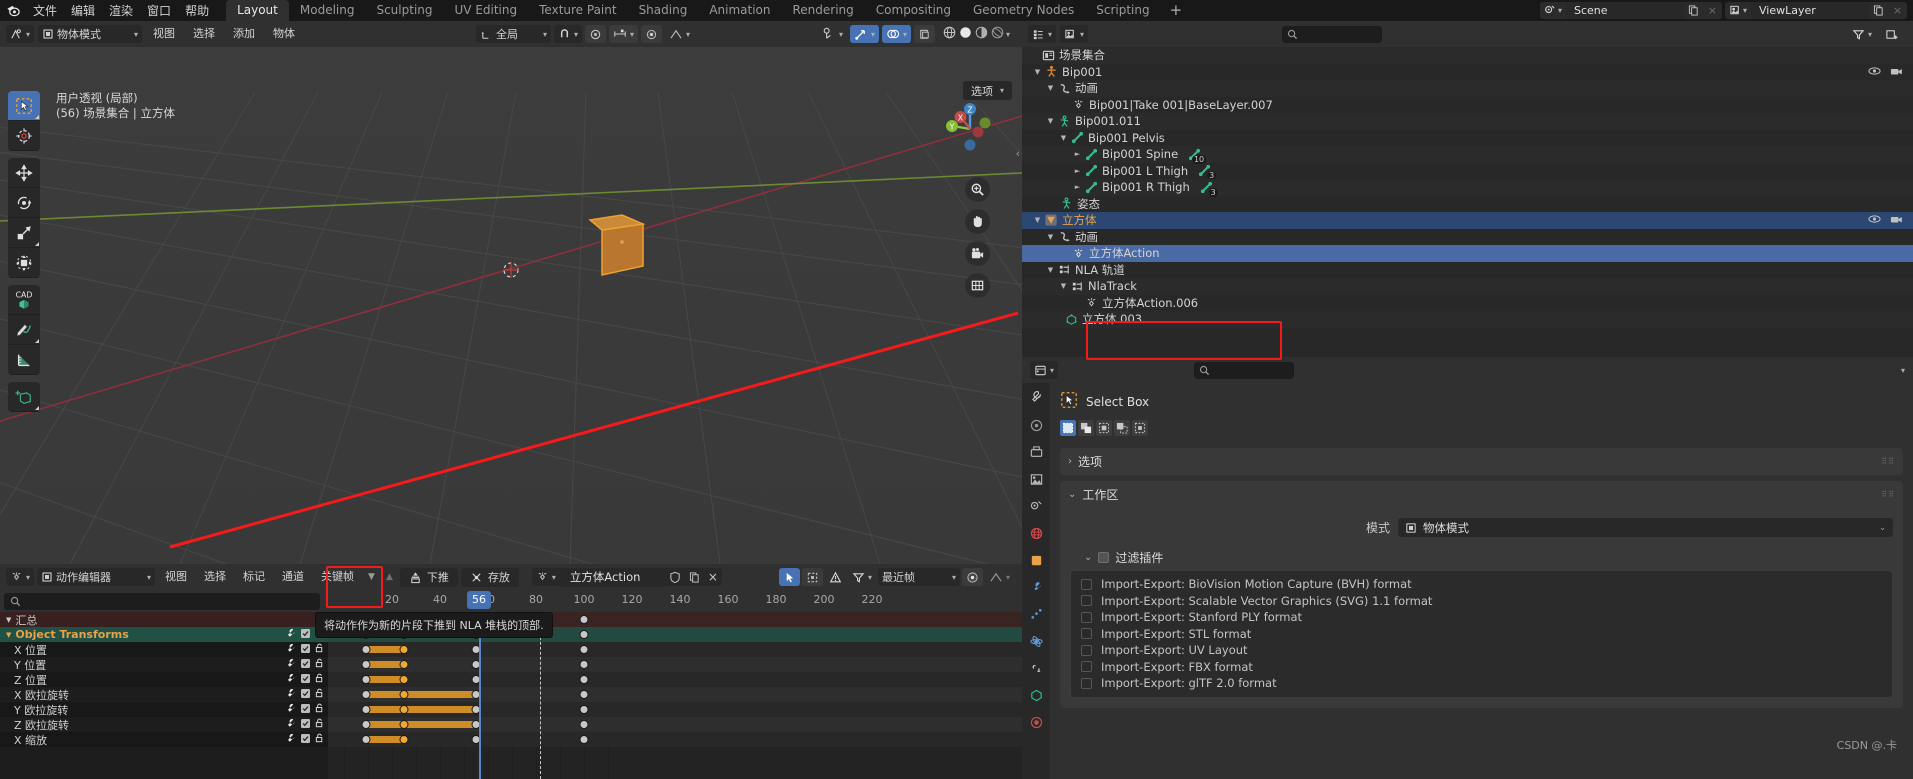 Image resolution: width=1913 pixels, height=779 pixels. Describe the element at coordinates (1122, 10) in the screenshot. I see `tab-scripting: Scripting` at that location.